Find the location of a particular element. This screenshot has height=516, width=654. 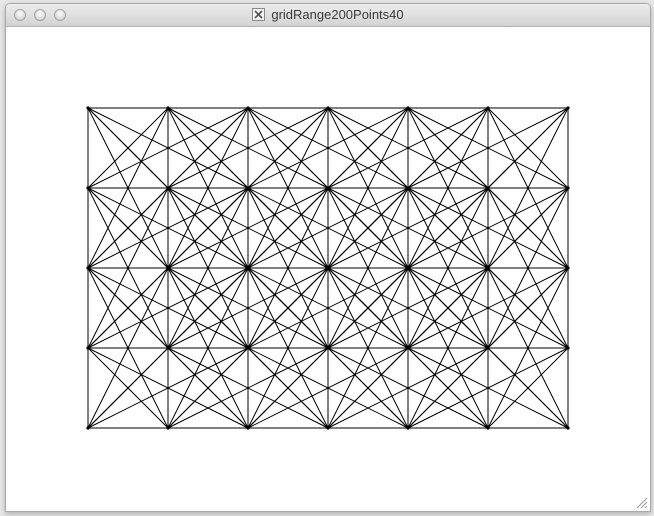

window-title: gridRange200Points40 is located at coordinates (328, 14).